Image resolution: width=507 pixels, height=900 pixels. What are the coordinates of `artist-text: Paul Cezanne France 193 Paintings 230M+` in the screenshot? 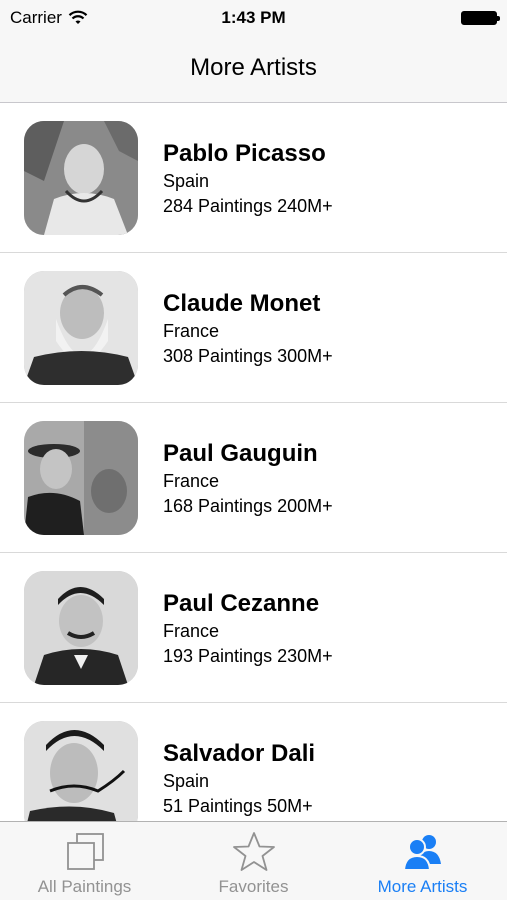 It's located at (248, 629).